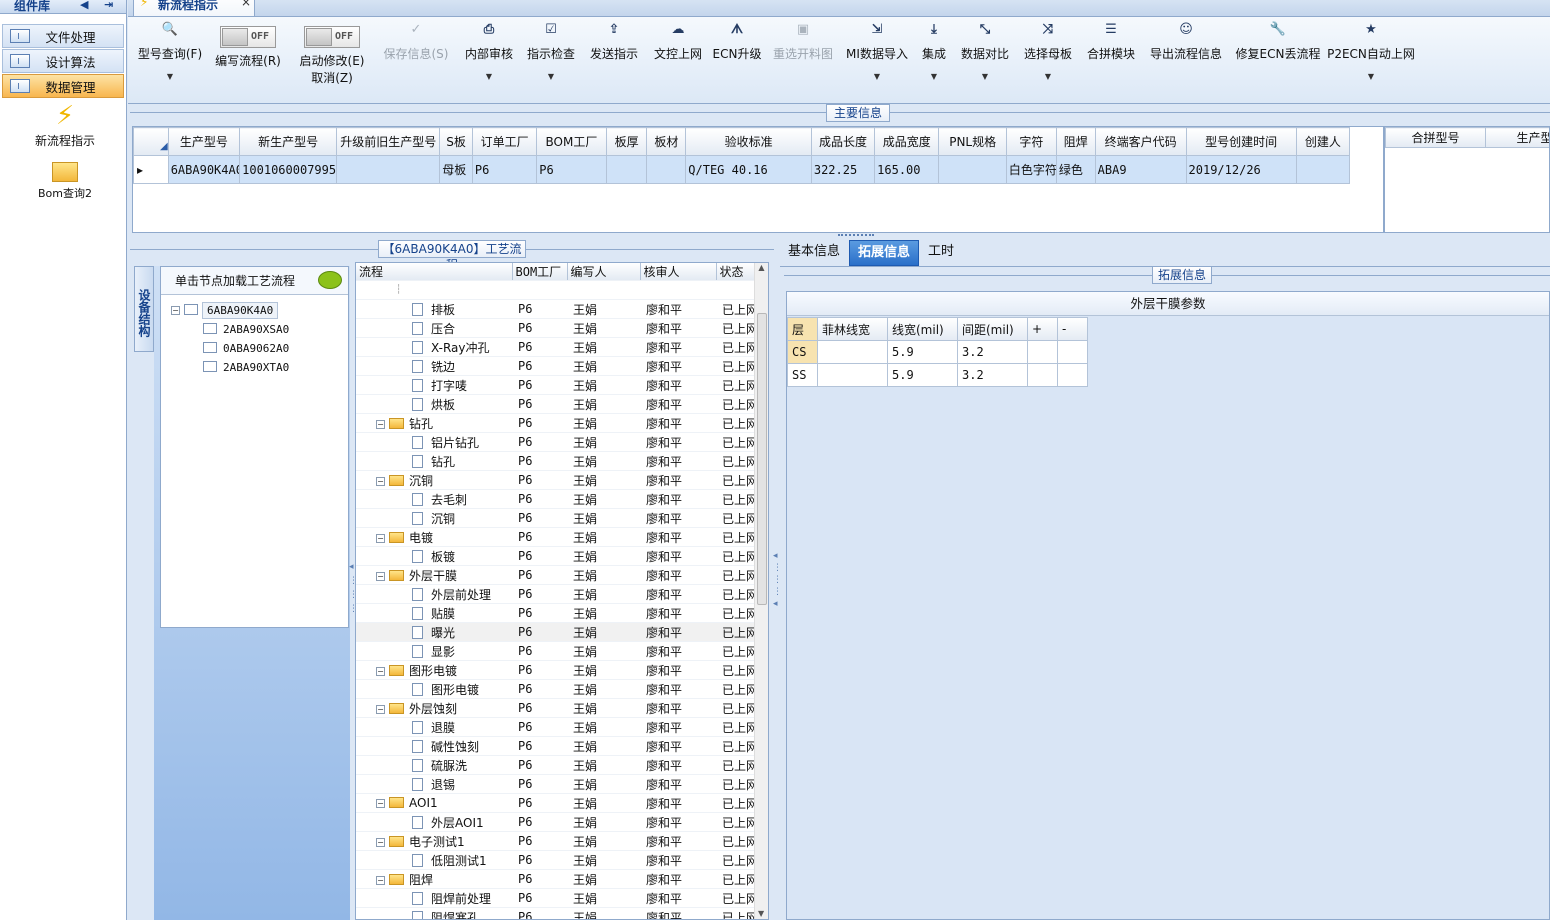 The image size is (1550, 920). I want to click on column-header: 型号创建时间, so click(1241, 141).